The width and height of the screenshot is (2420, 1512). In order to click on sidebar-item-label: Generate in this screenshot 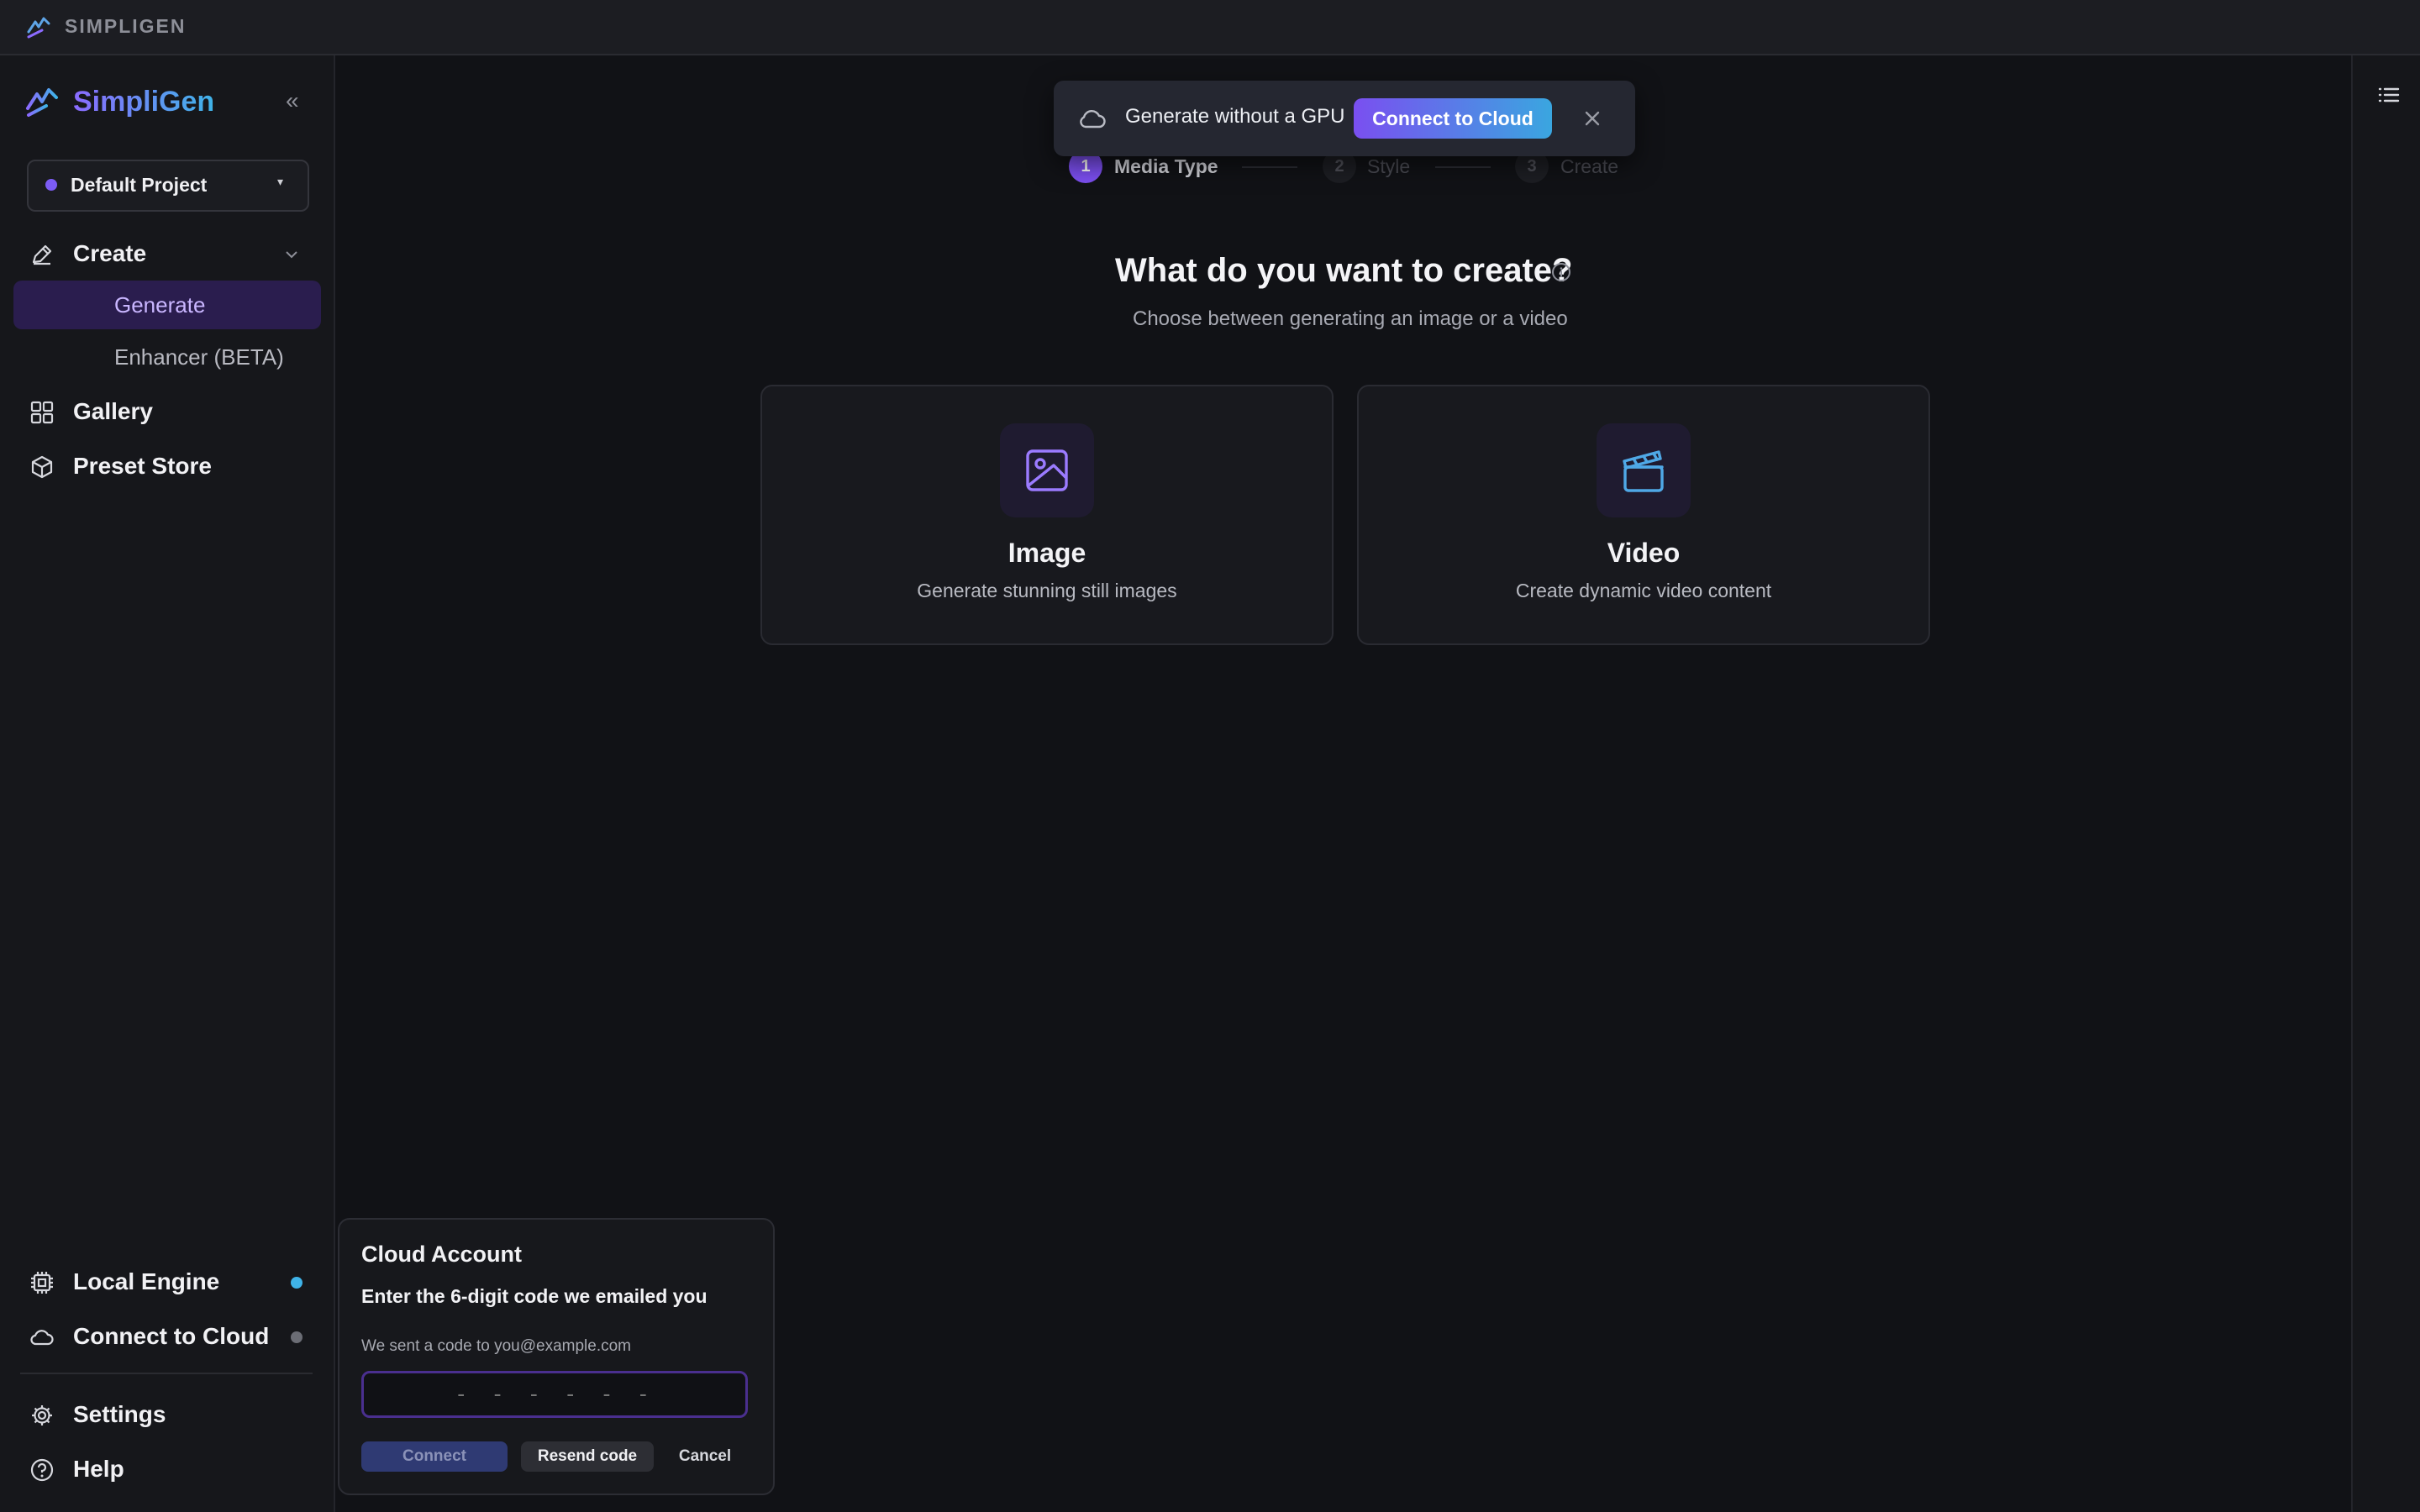, I will do `click(160, 305)`.